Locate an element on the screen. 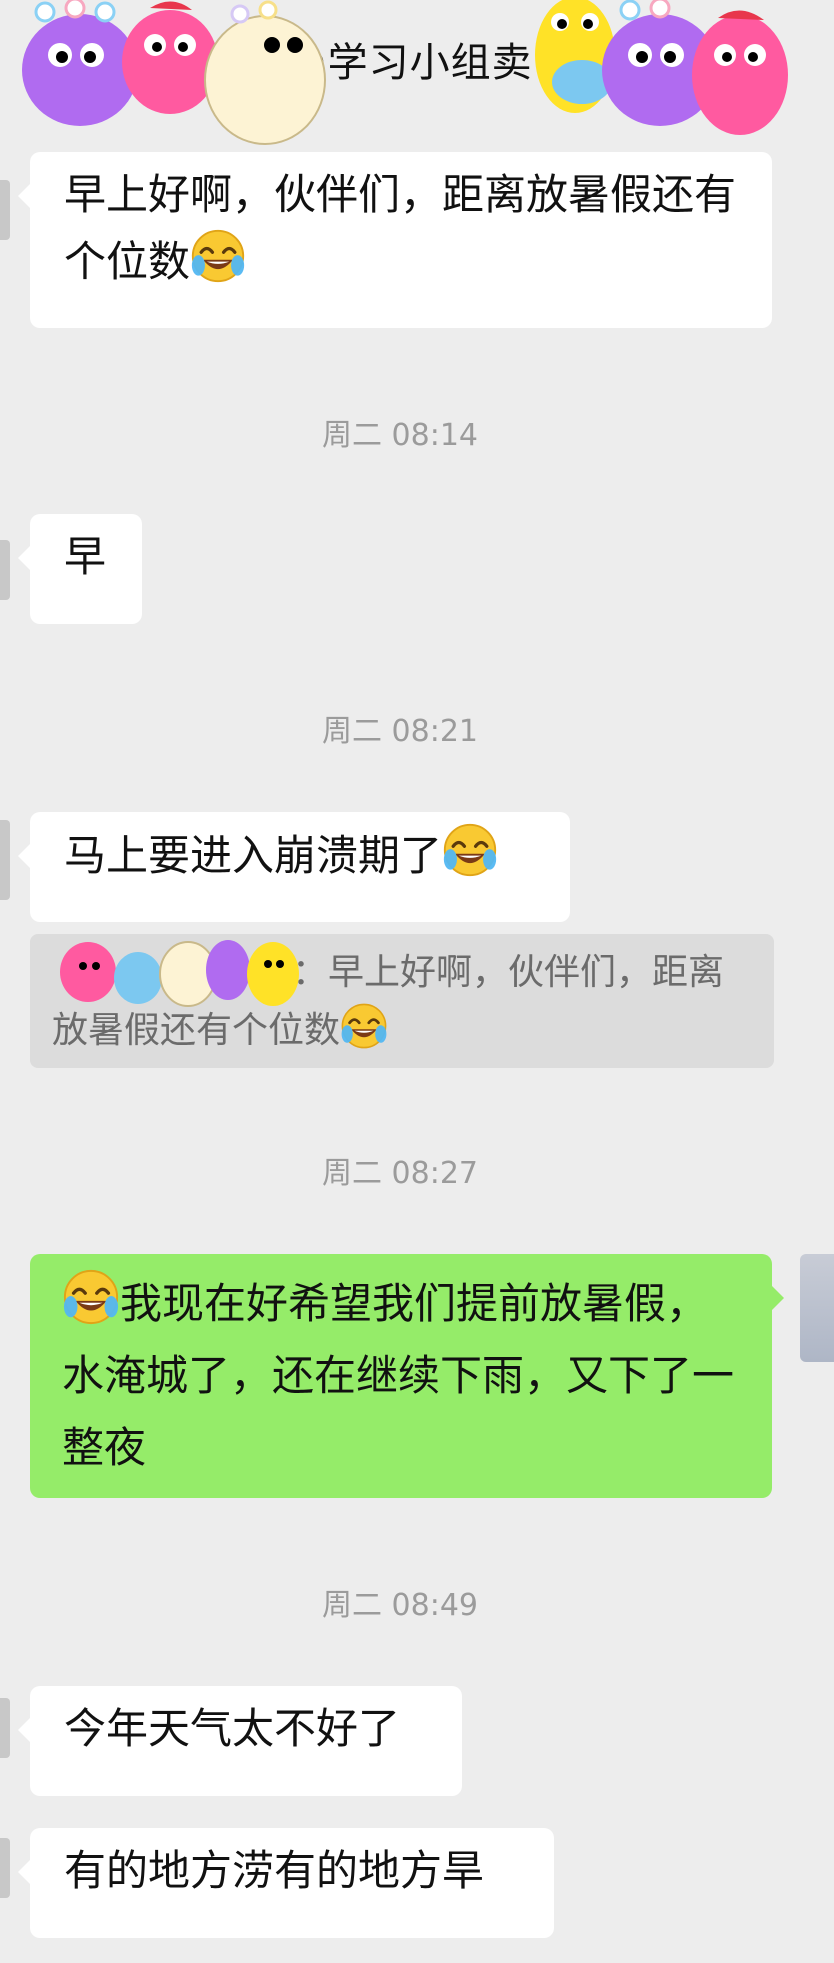  message-bubble: 早 is located at coordinates (80, 569).